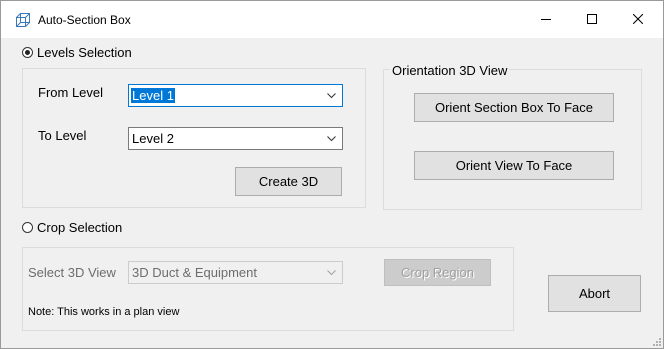 Image resolution: width=664 pixels, height=349 pixels. I want to click on close-button, so click(638, 19).